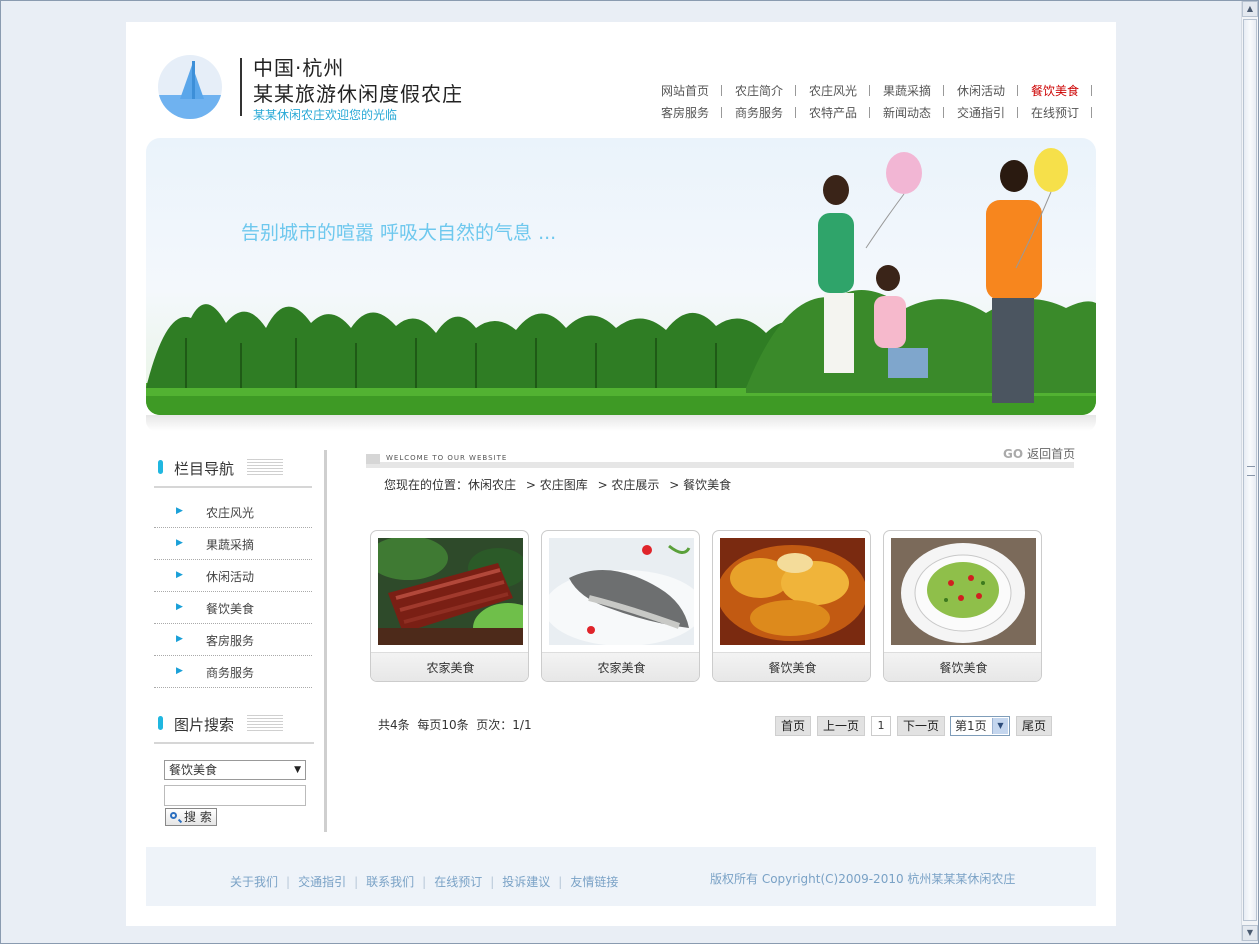 The image size is (1259, 944). What do you see at coordinates (1250, 9) in the screenshot?
I see `scroll-up-icon: ▲` at bounding box center [1250, 9].